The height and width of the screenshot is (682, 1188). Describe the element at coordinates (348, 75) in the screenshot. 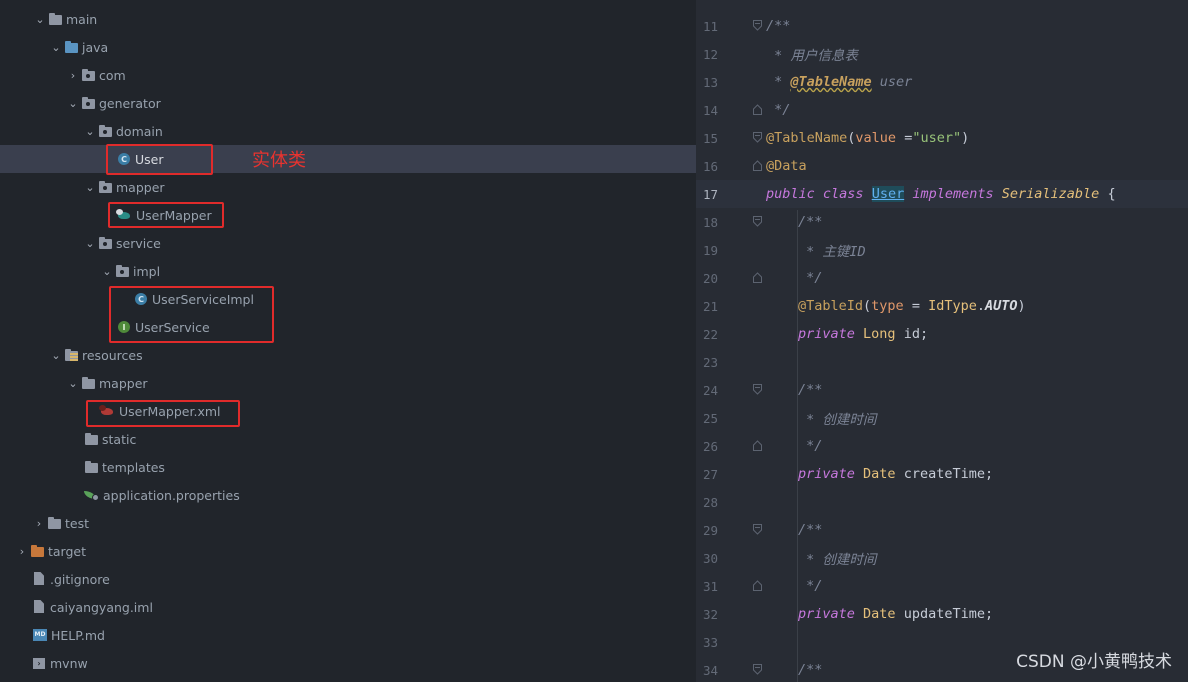

I see `tree-item-com: › com` at that location.